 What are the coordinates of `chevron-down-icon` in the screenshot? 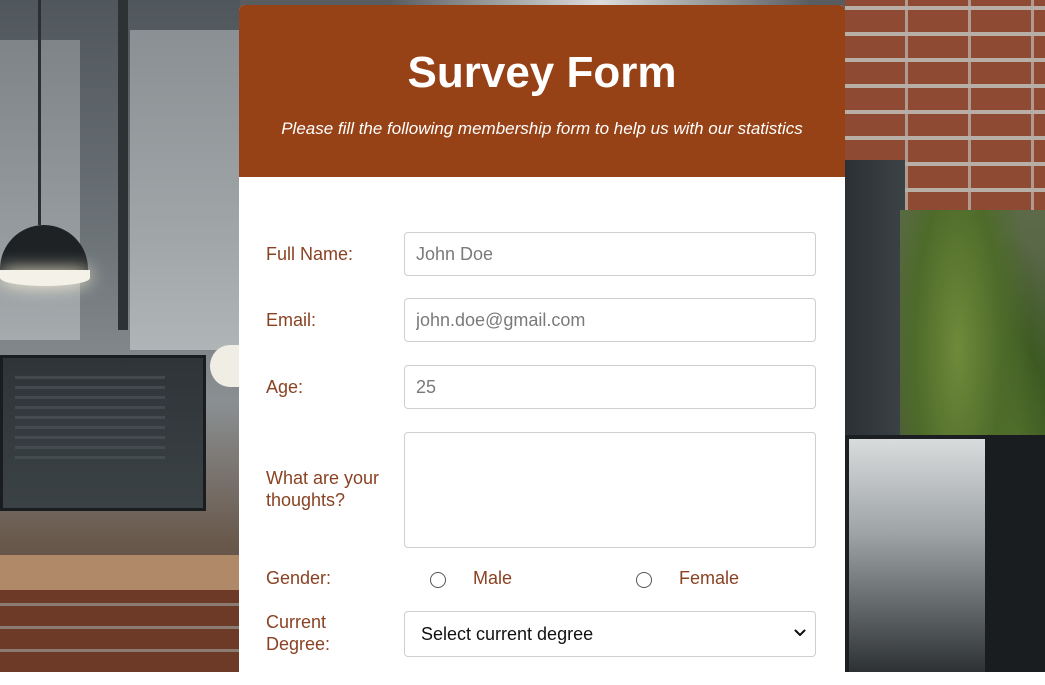 It's located at (800, 632).